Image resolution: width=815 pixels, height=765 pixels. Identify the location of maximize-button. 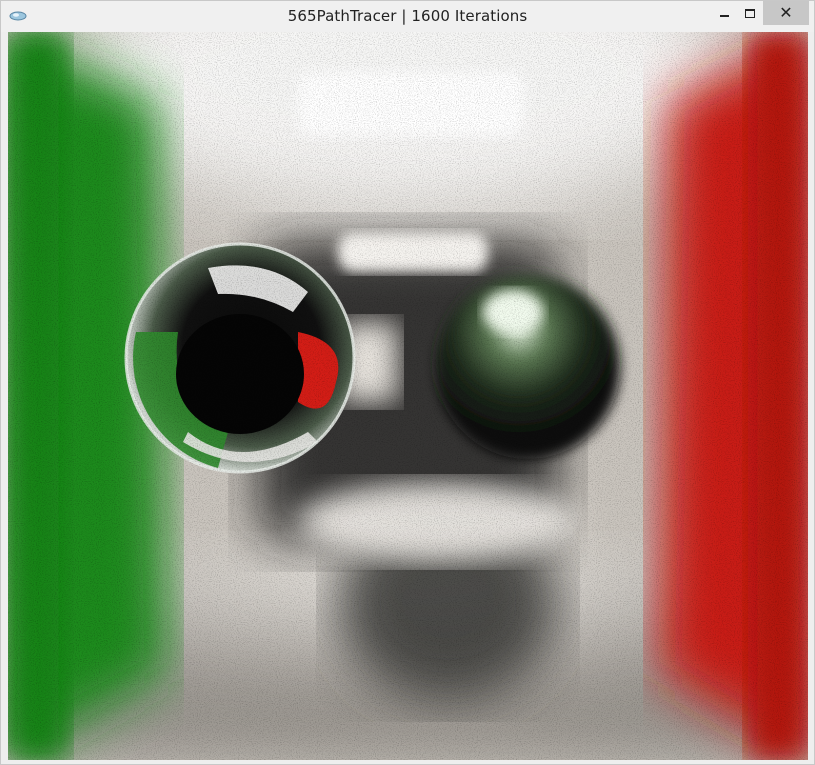
(750, 13).